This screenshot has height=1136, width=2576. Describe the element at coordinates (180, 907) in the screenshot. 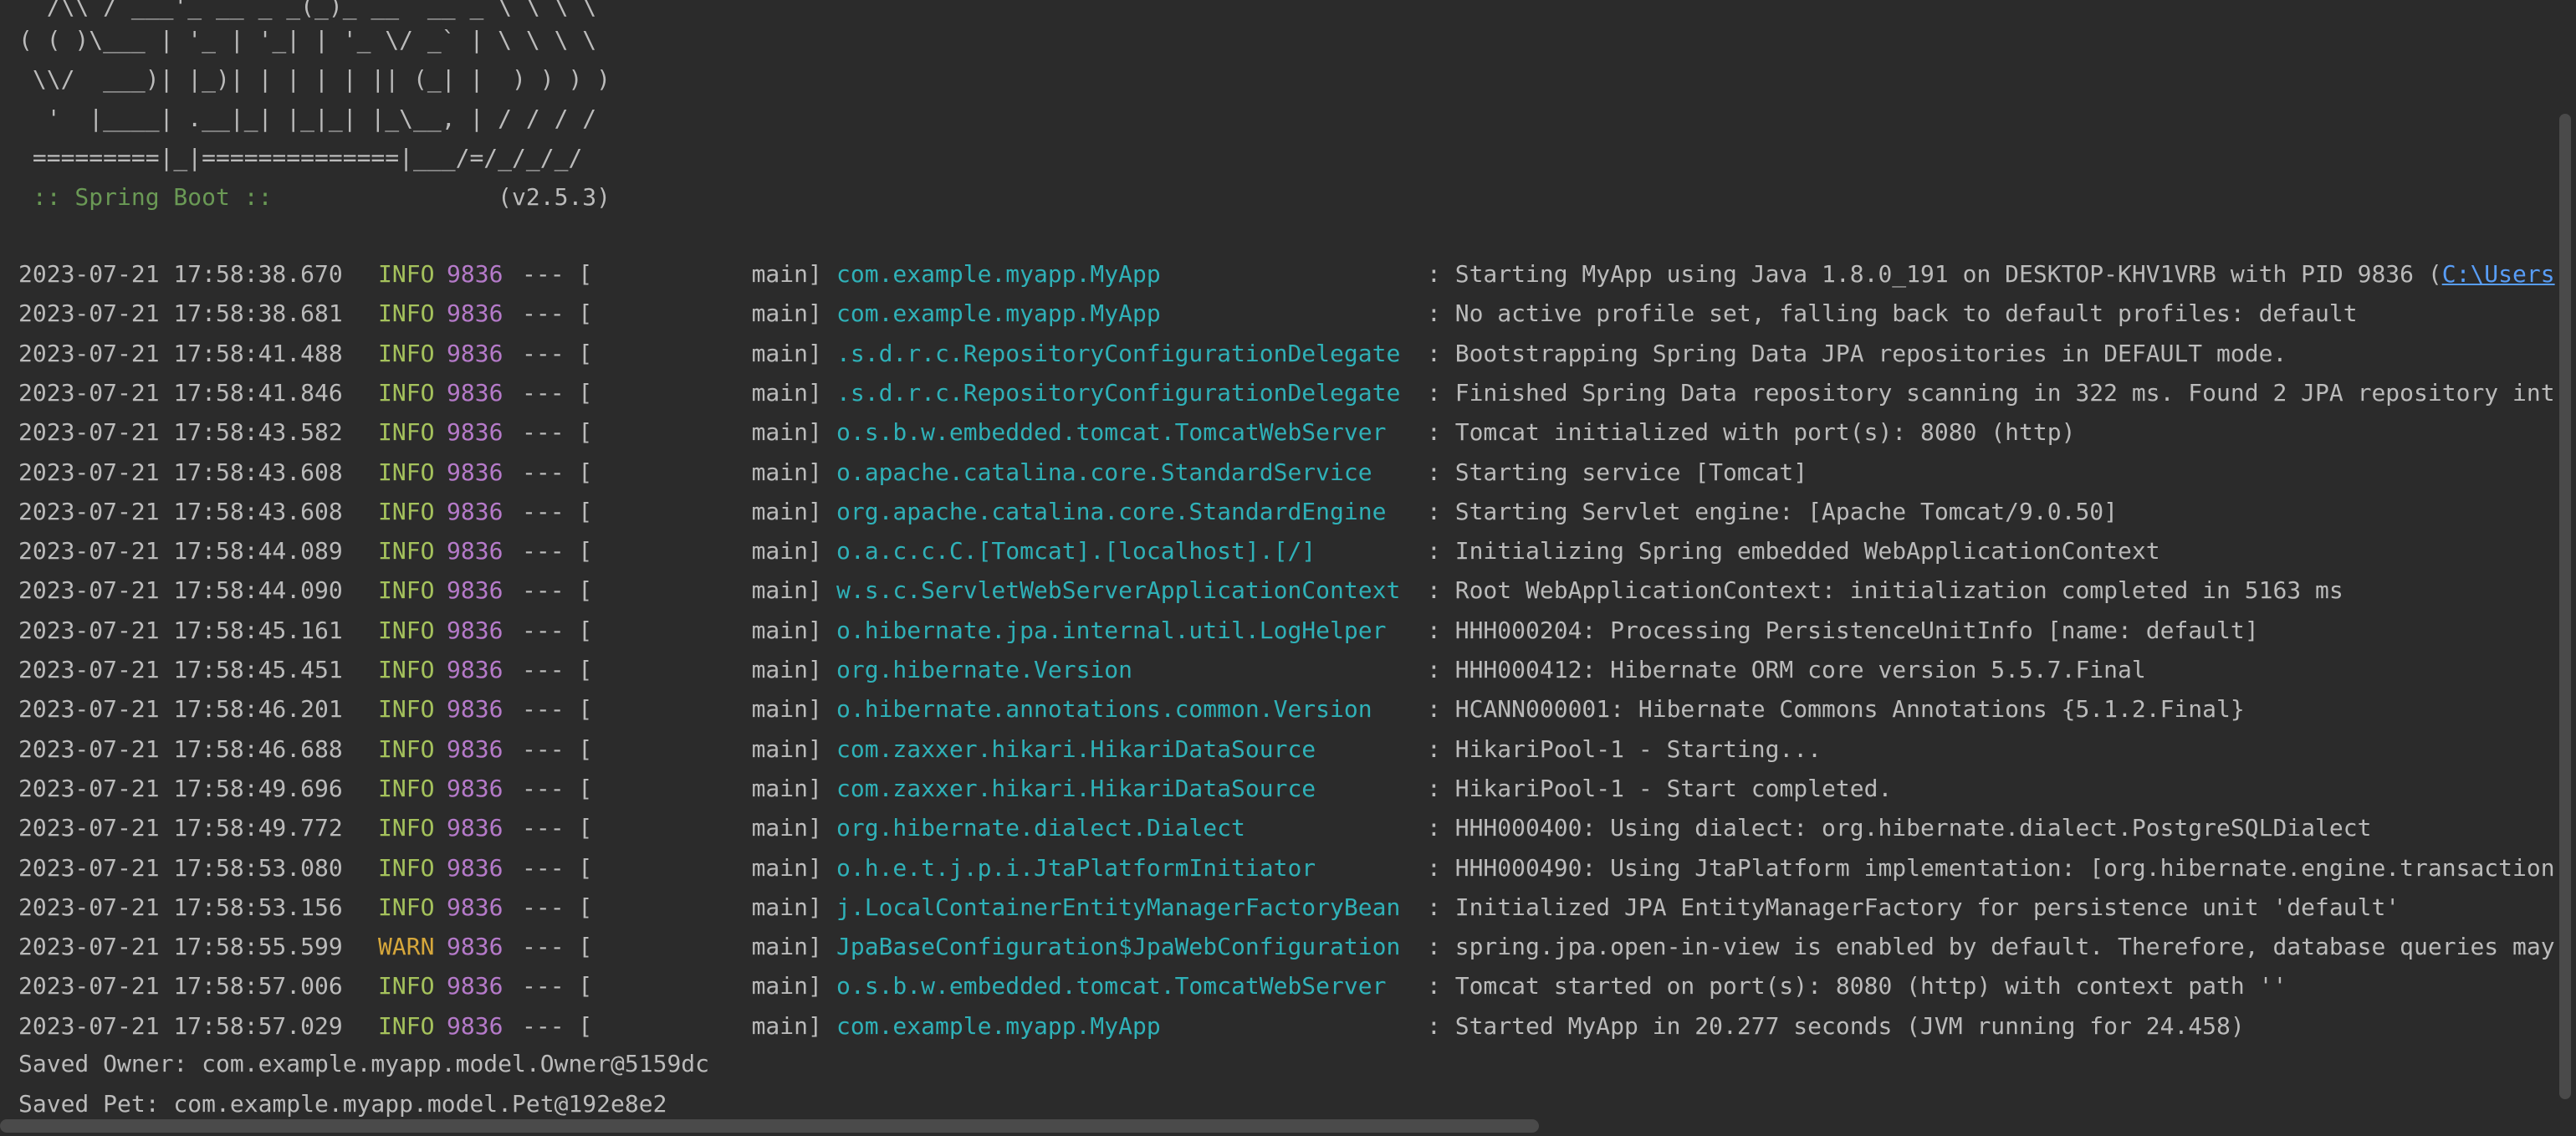

I see `log-timestamp: 2023-07-21 17:58:53.156` at that location.